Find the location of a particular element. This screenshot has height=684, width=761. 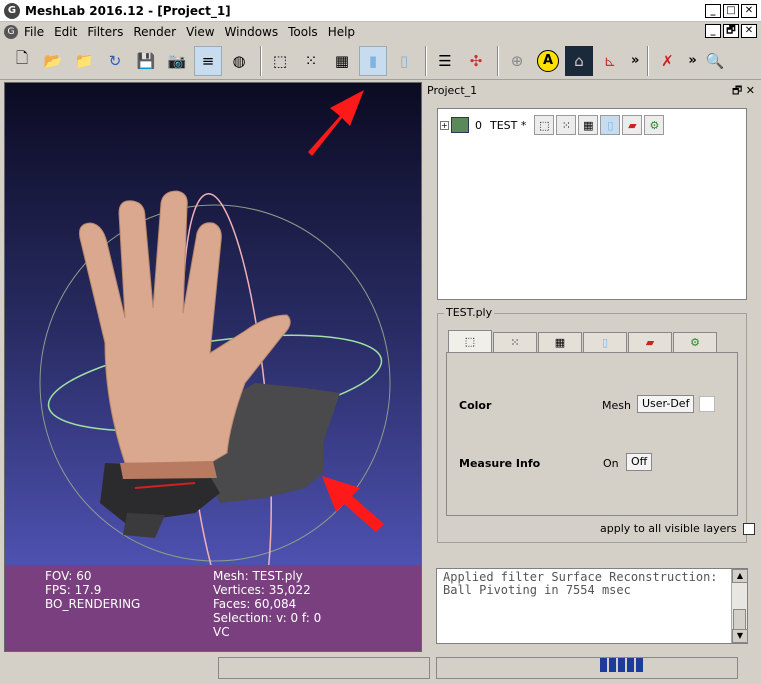

points-icon: ⁙ is located at coordinates (311, 61).